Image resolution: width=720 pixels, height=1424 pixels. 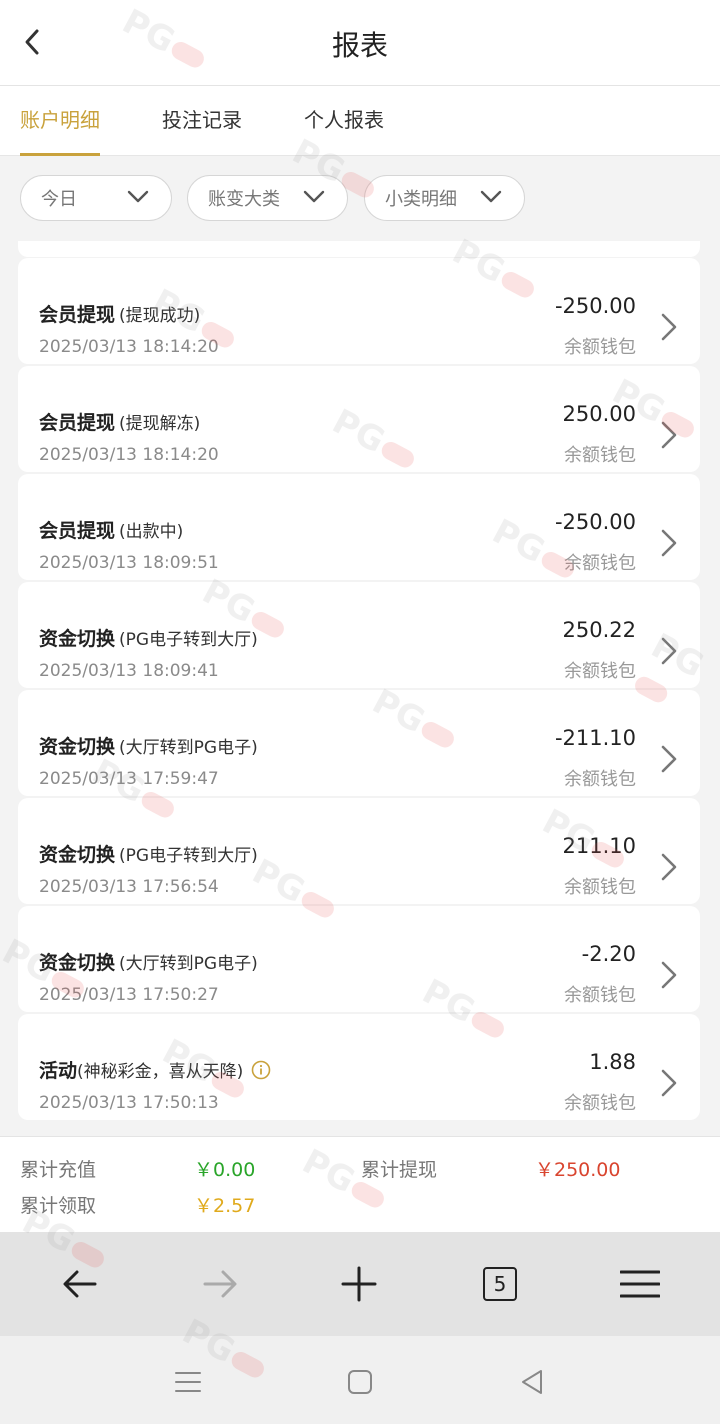 What do you see at coordinates (160, 424) in the screenshot?
I see `record-detail: (提现解冻)` at bounding box center [160, 424].